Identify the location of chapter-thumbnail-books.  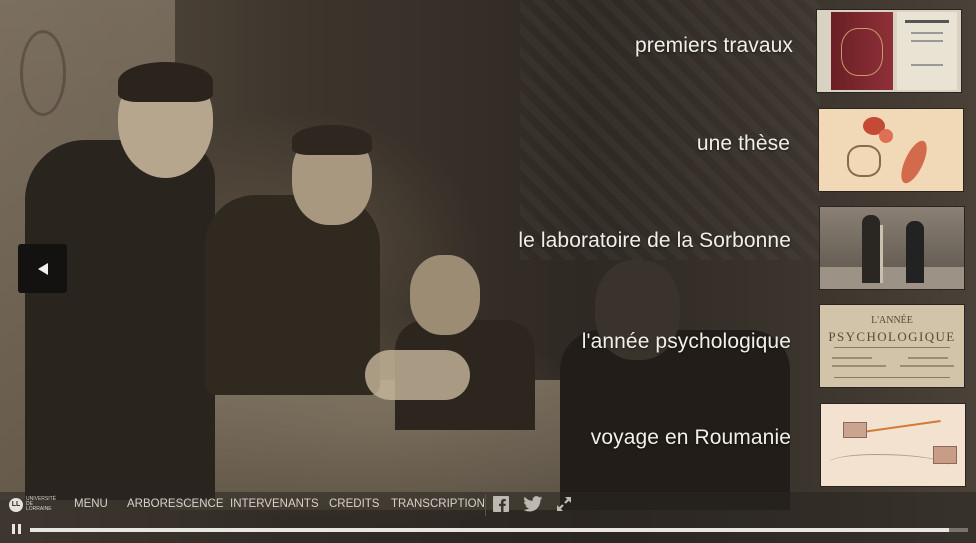
(889, 51).